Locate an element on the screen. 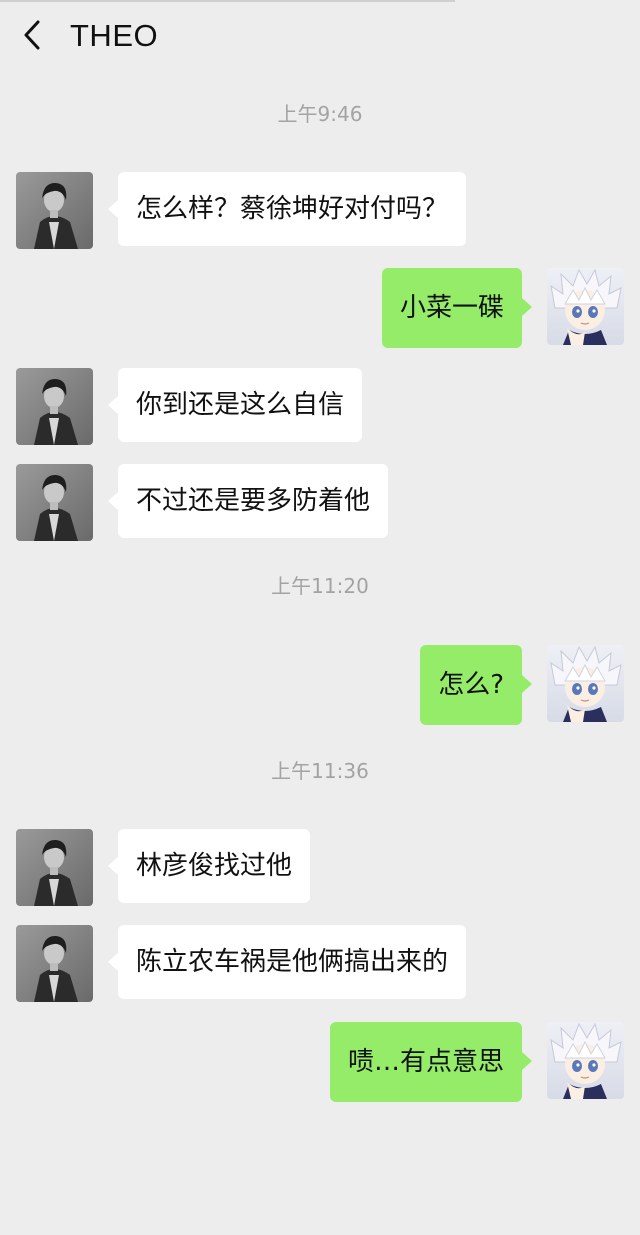 This screenshot has width=640, height=1235. chevron-left-icon is located at coordinates (32, 35).